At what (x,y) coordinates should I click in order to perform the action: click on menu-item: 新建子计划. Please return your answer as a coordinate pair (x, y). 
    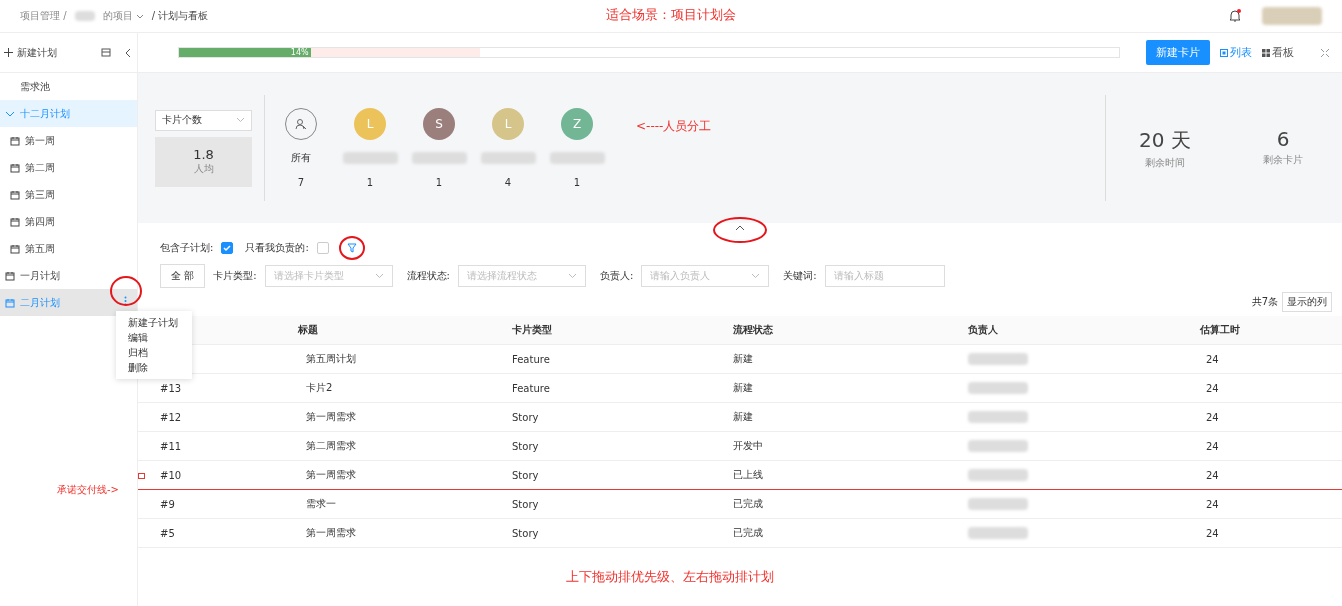
    Looking at the image, I should click on (160, 322).